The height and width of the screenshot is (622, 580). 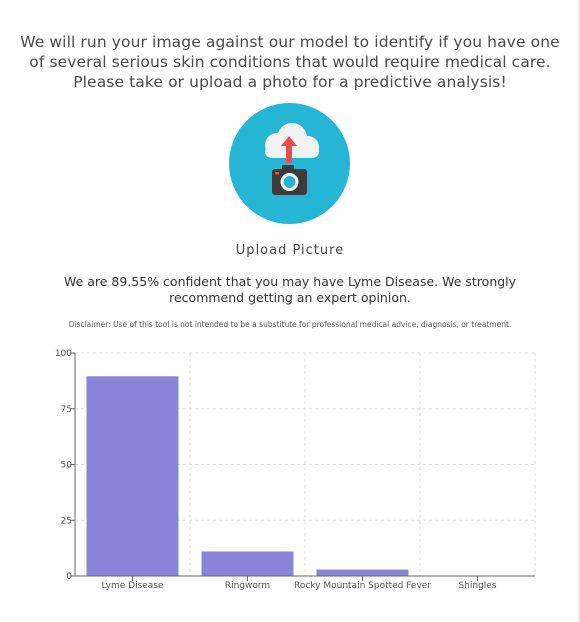 I want to click on y-tick-label: 0, so click(x=69, y=577).